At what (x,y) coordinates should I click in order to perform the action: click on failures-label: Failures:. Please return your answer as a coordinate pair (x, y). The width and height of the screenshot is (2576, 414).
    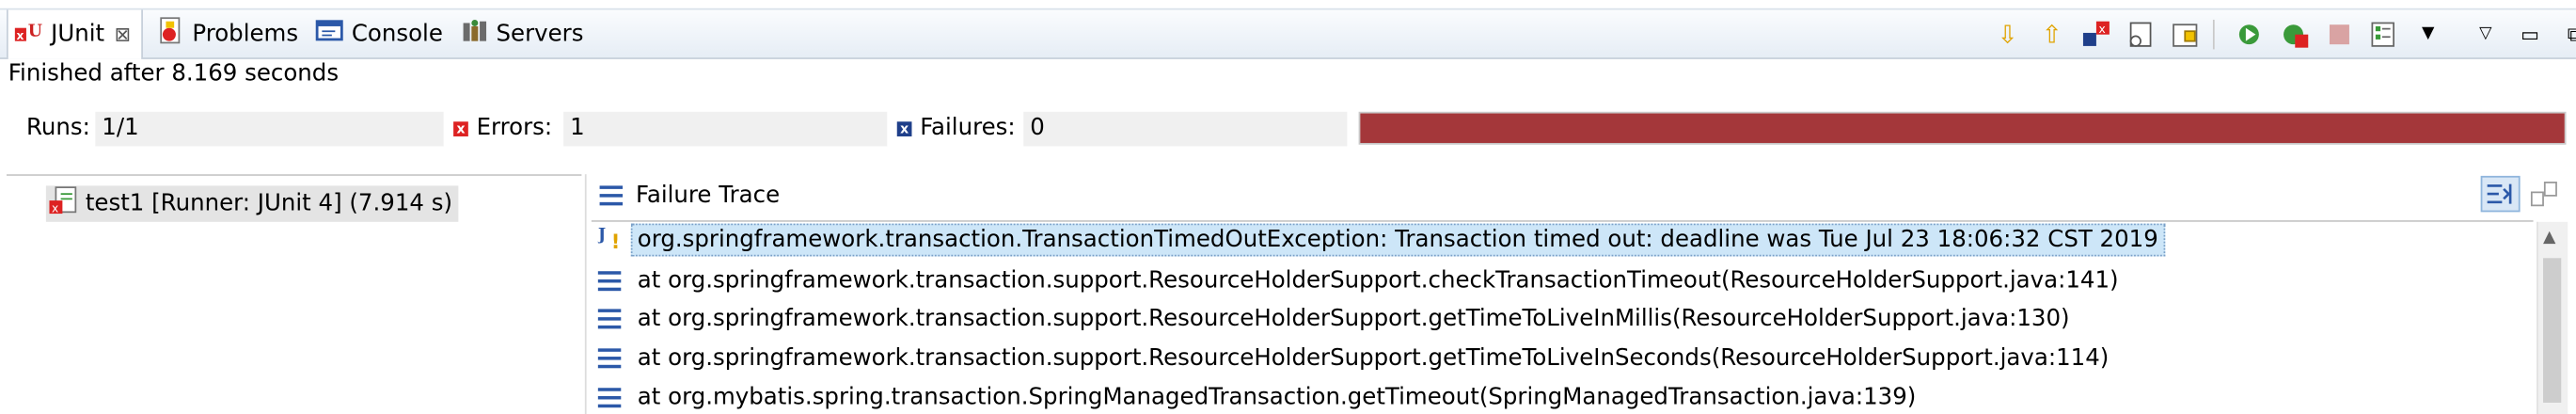
    Looking at the image, I should click on (968, 129).